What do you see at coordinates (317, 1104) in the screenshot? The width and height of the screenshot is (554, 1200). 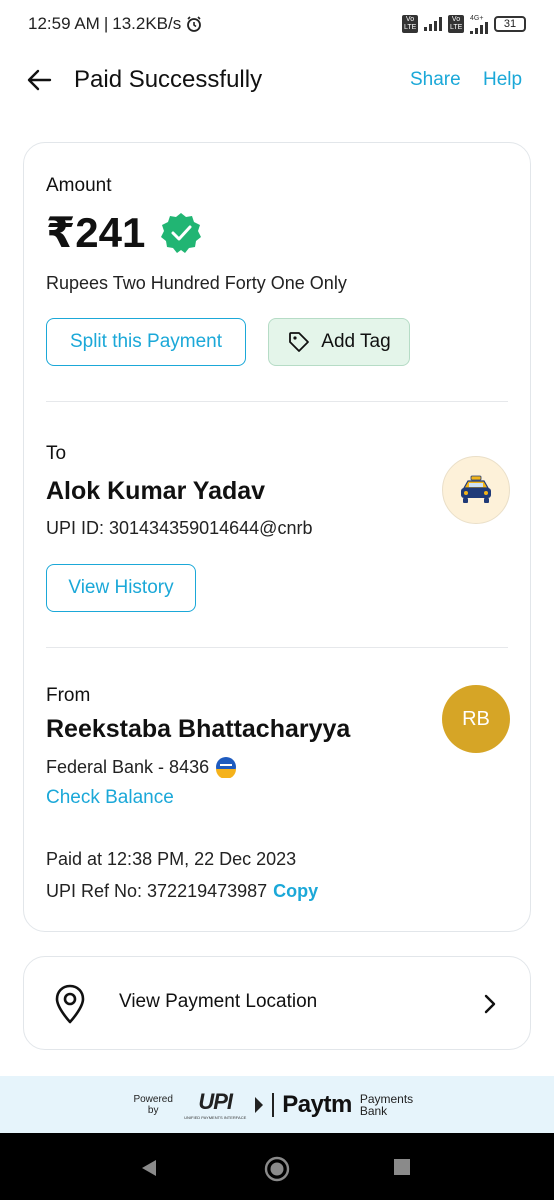 I see `paytm-logo: Paytm` at bounding box center [317, 1104].